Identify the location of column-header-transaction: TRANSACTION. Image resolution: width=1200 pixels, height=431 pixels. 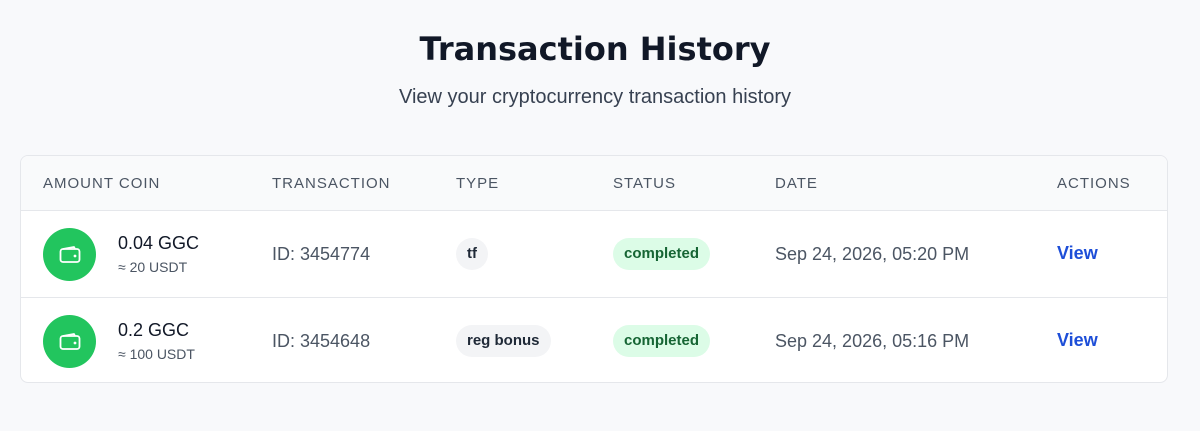
(331, 183).